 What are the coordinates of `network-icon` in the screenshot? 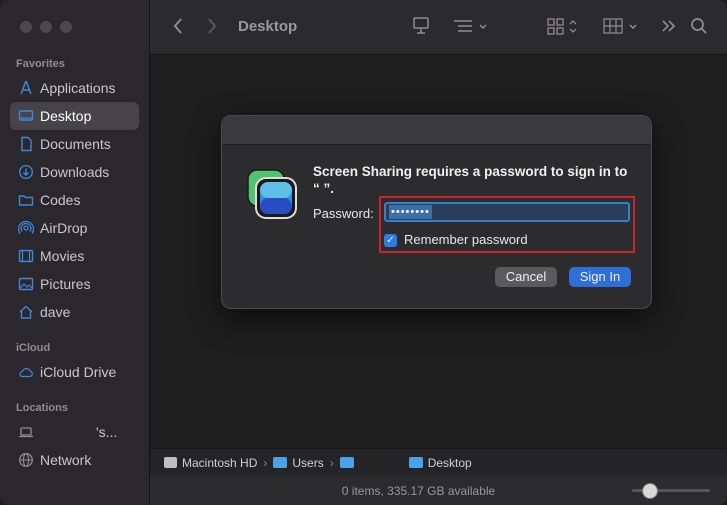 It's located at (26, 460).